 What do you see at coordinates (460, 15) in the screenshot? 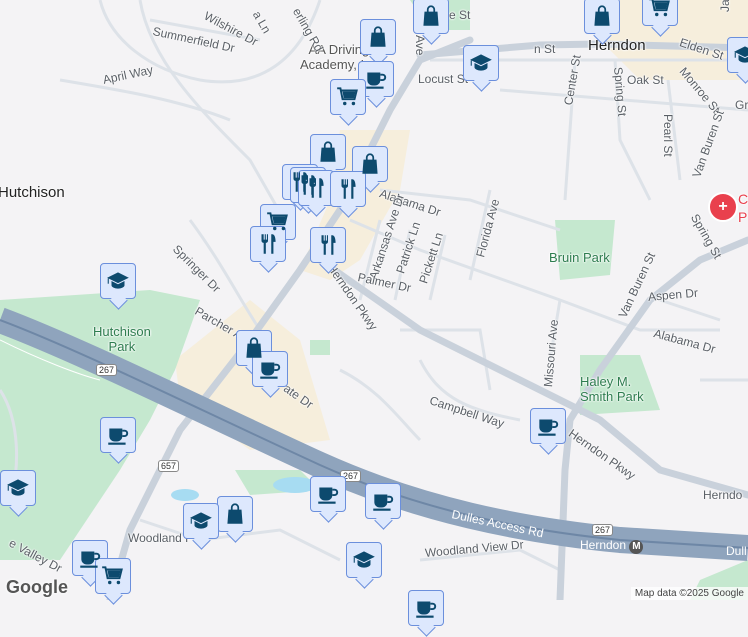
I see `street-label: e St` at bounding box center [460, 15].